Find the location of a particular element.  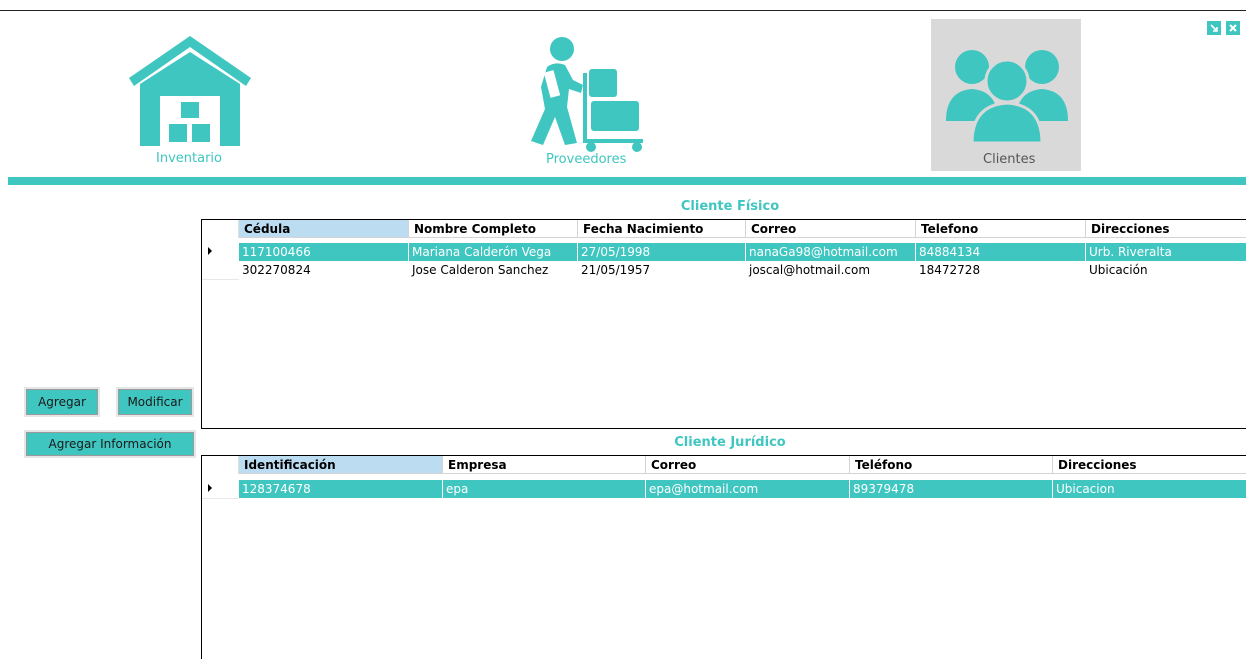

table-cell: epa@hotmail.com is located at coordinates (748, 489).